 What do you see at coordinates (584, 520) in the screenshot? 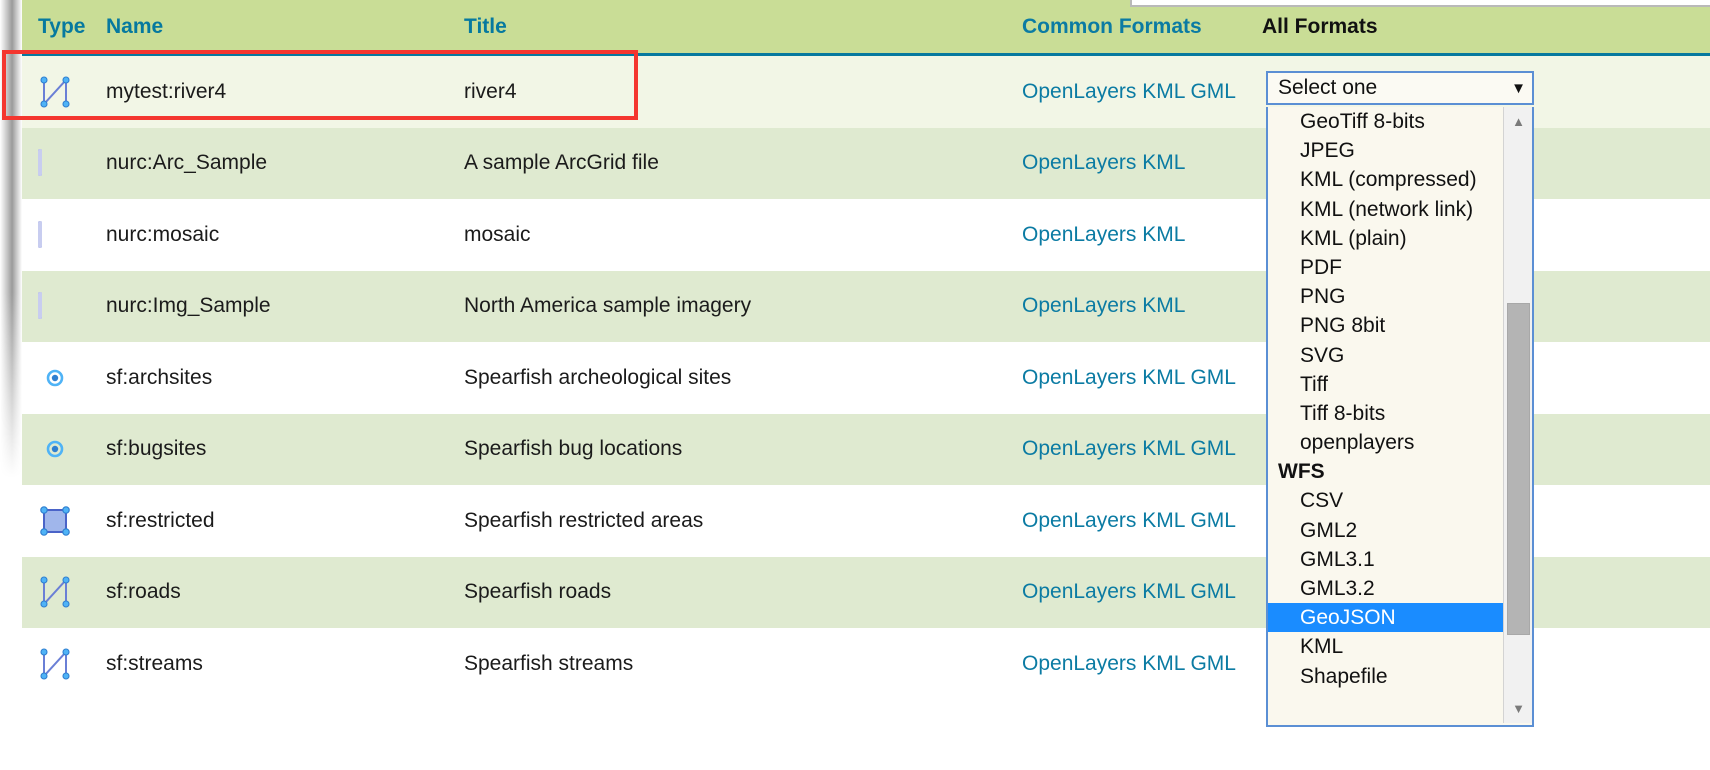
I see `row-title-cell: Spearfish restricted areas` at bounding box center [584, 520].